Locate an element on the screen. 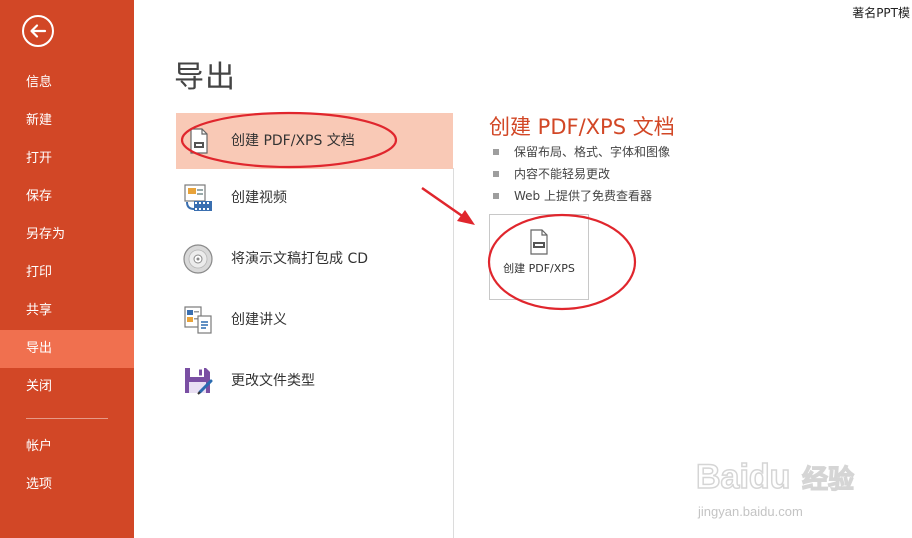 This screenshot has height=538, width=912. sidebar-item-share: 共享 is located at coordinates (67, 311).